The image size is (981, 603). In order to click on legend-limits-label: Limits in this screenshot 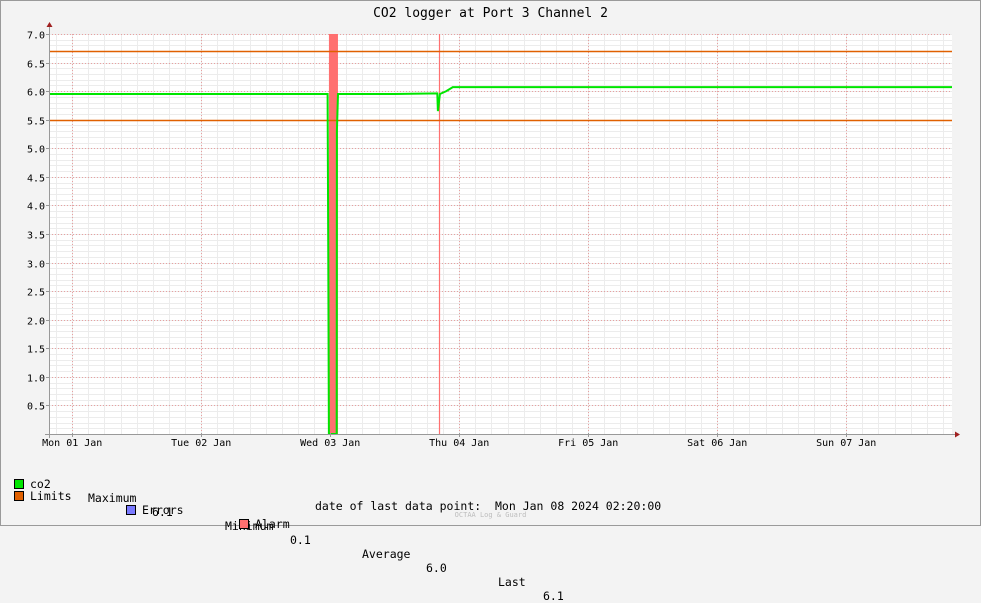, I will do `click(51, 496)`.